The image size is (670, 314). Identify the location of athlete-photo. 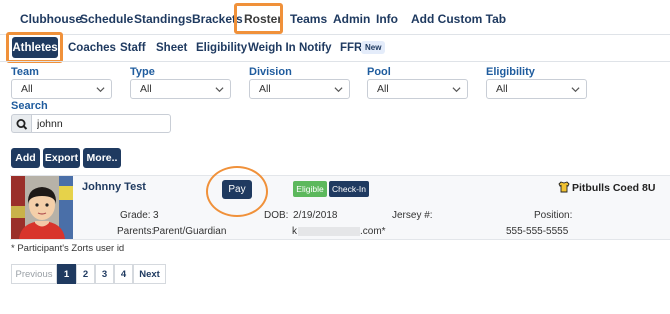
(42, 207).